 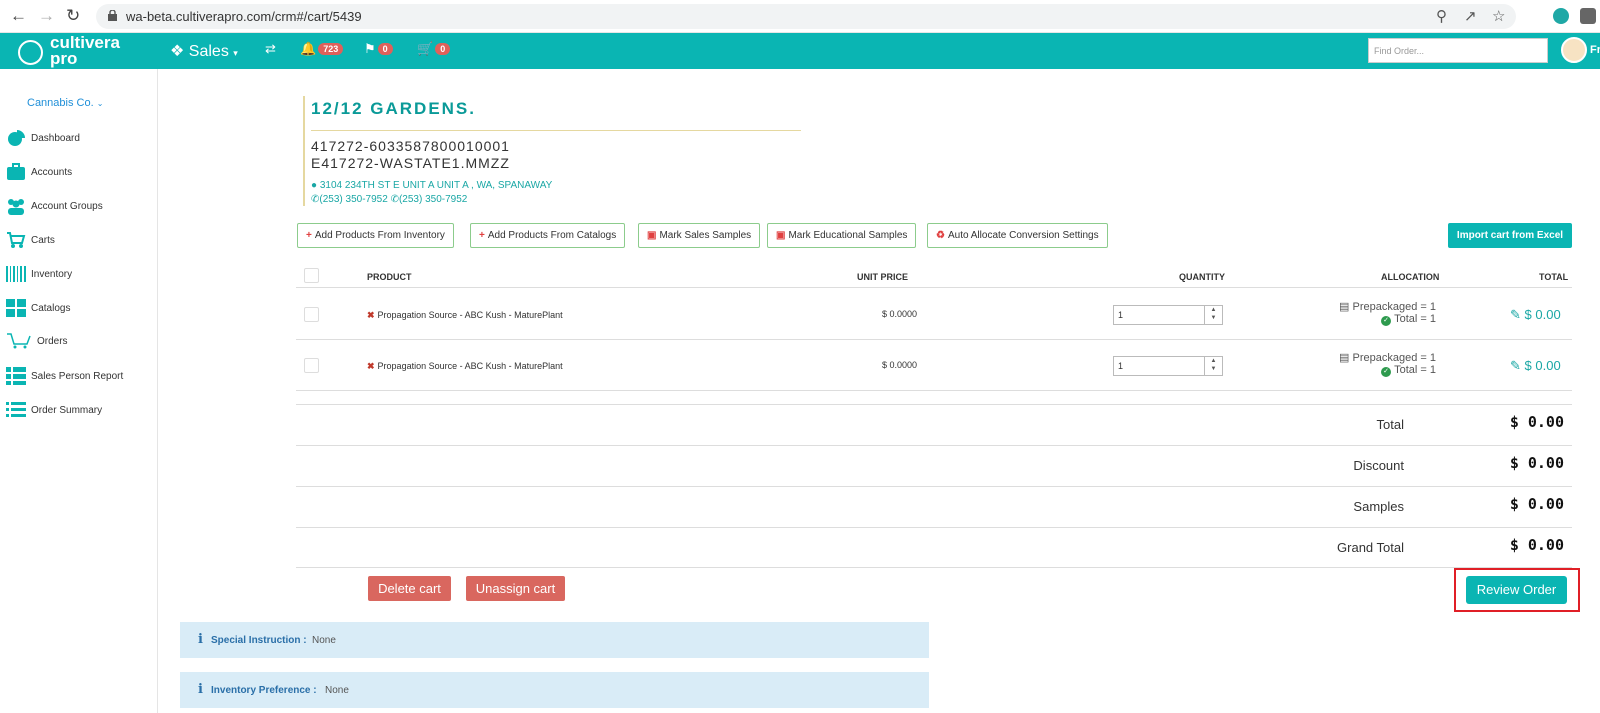 I want to click on bookmark-star-icon: ☆, so click(x=1498, y=16).